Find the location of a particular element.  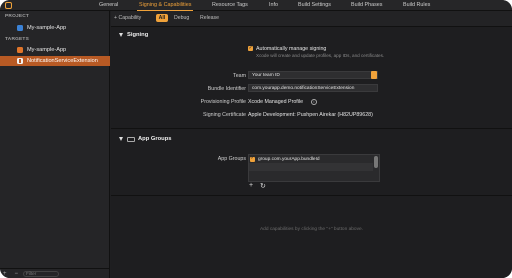

bundle-identifier-label: Bundle Identifier is located at coordinates (226, 89).